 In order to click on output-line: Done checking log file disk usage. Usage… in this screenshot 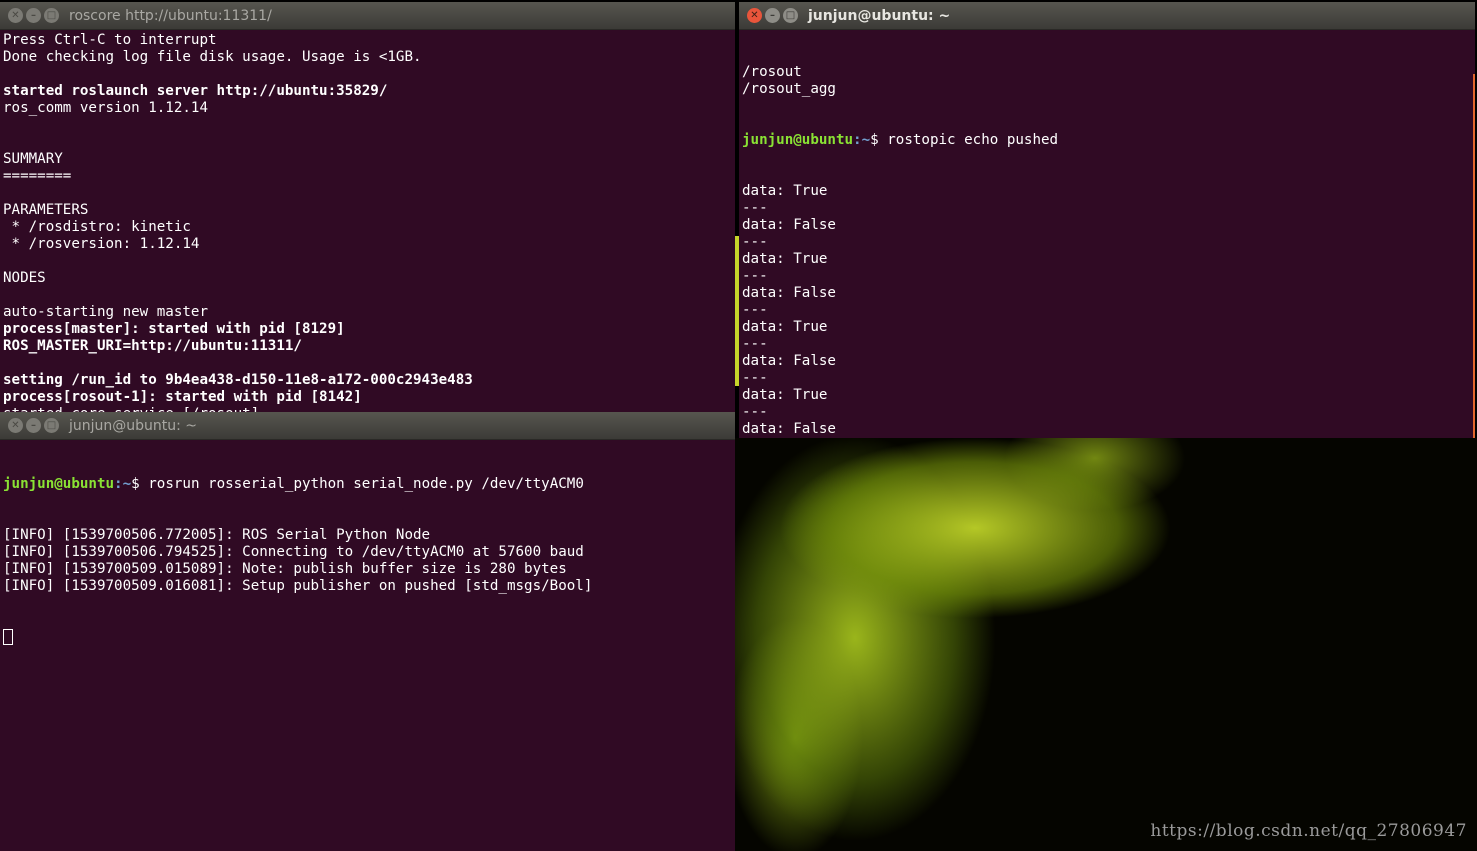, I will do `click(212, 57)`.